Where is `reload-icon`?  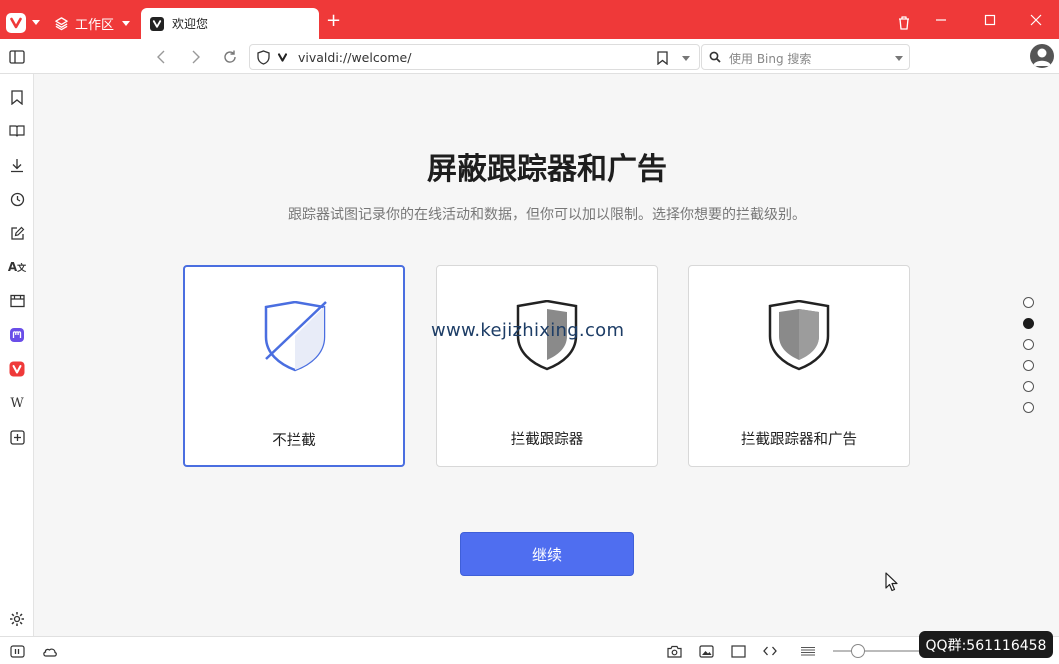 reload-icon is located at coordinates (230, 57).